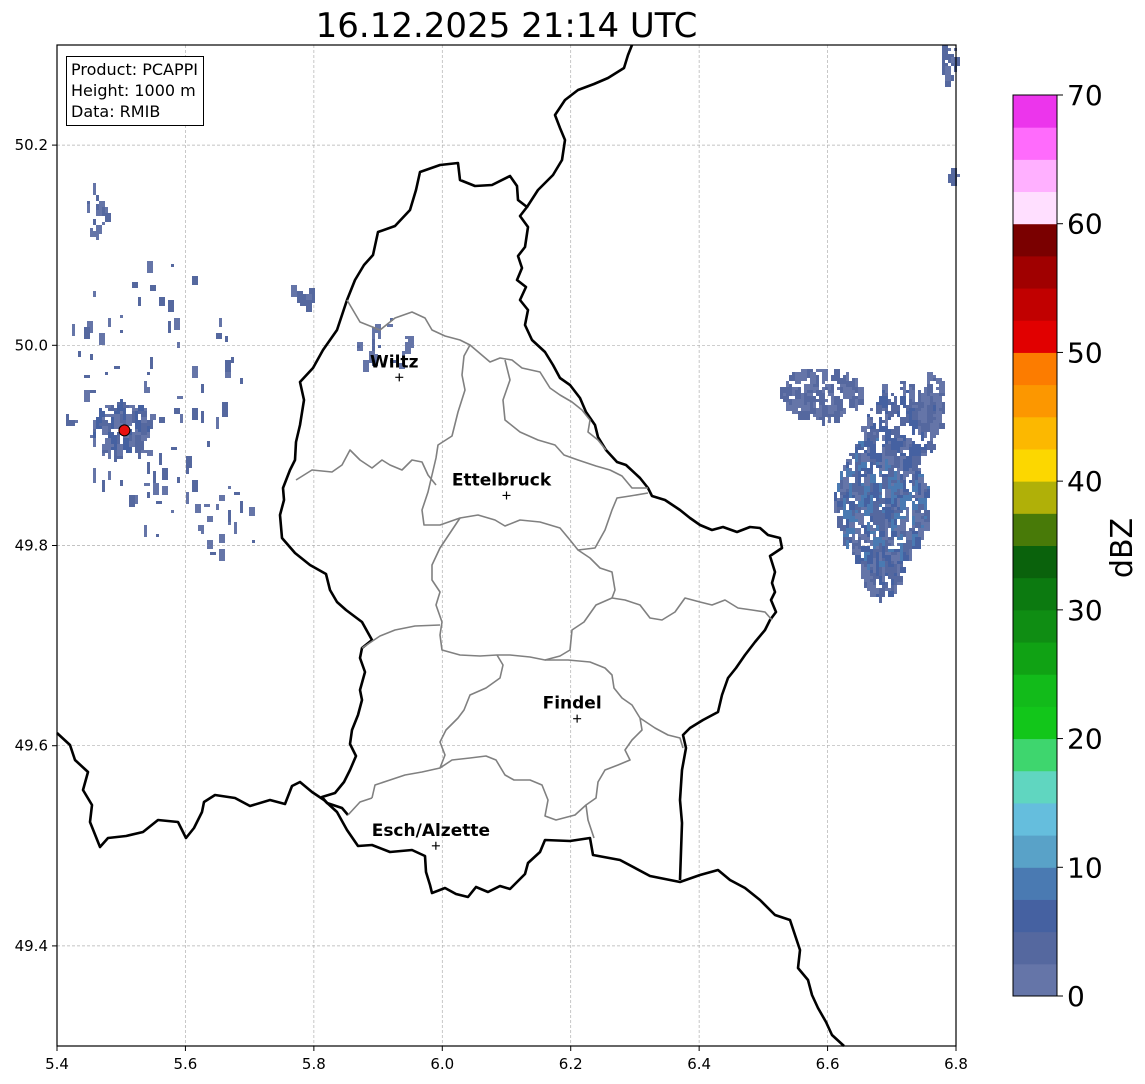  I want to click on x-tick-label: 6.8, so click(956, 1064).